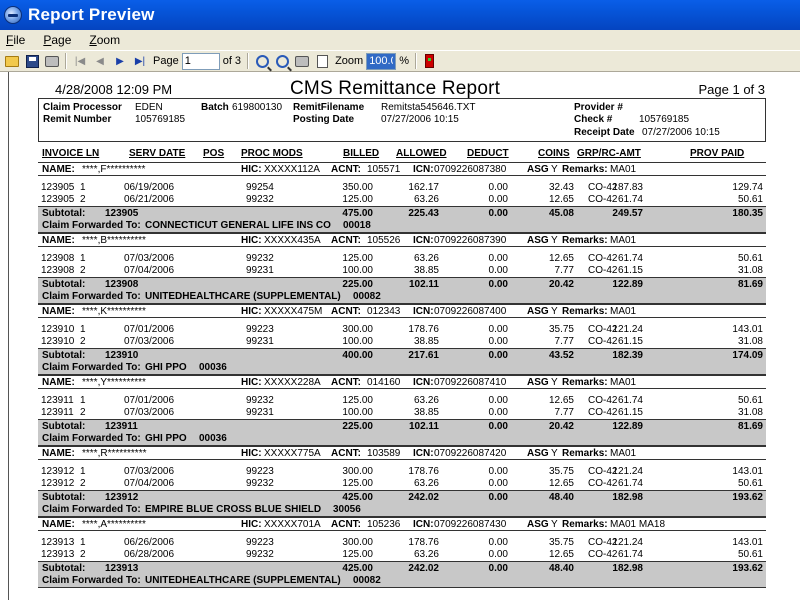 This screenshot has width=800, height=600. I want to click on remit-number-label: Remit Number, so click(77, 119).